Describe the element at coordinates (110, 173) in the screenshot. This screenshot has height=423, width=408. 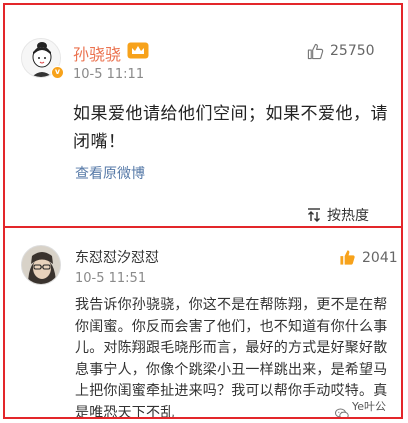
I see `view-original-post-link: 查看原微博` at that location.